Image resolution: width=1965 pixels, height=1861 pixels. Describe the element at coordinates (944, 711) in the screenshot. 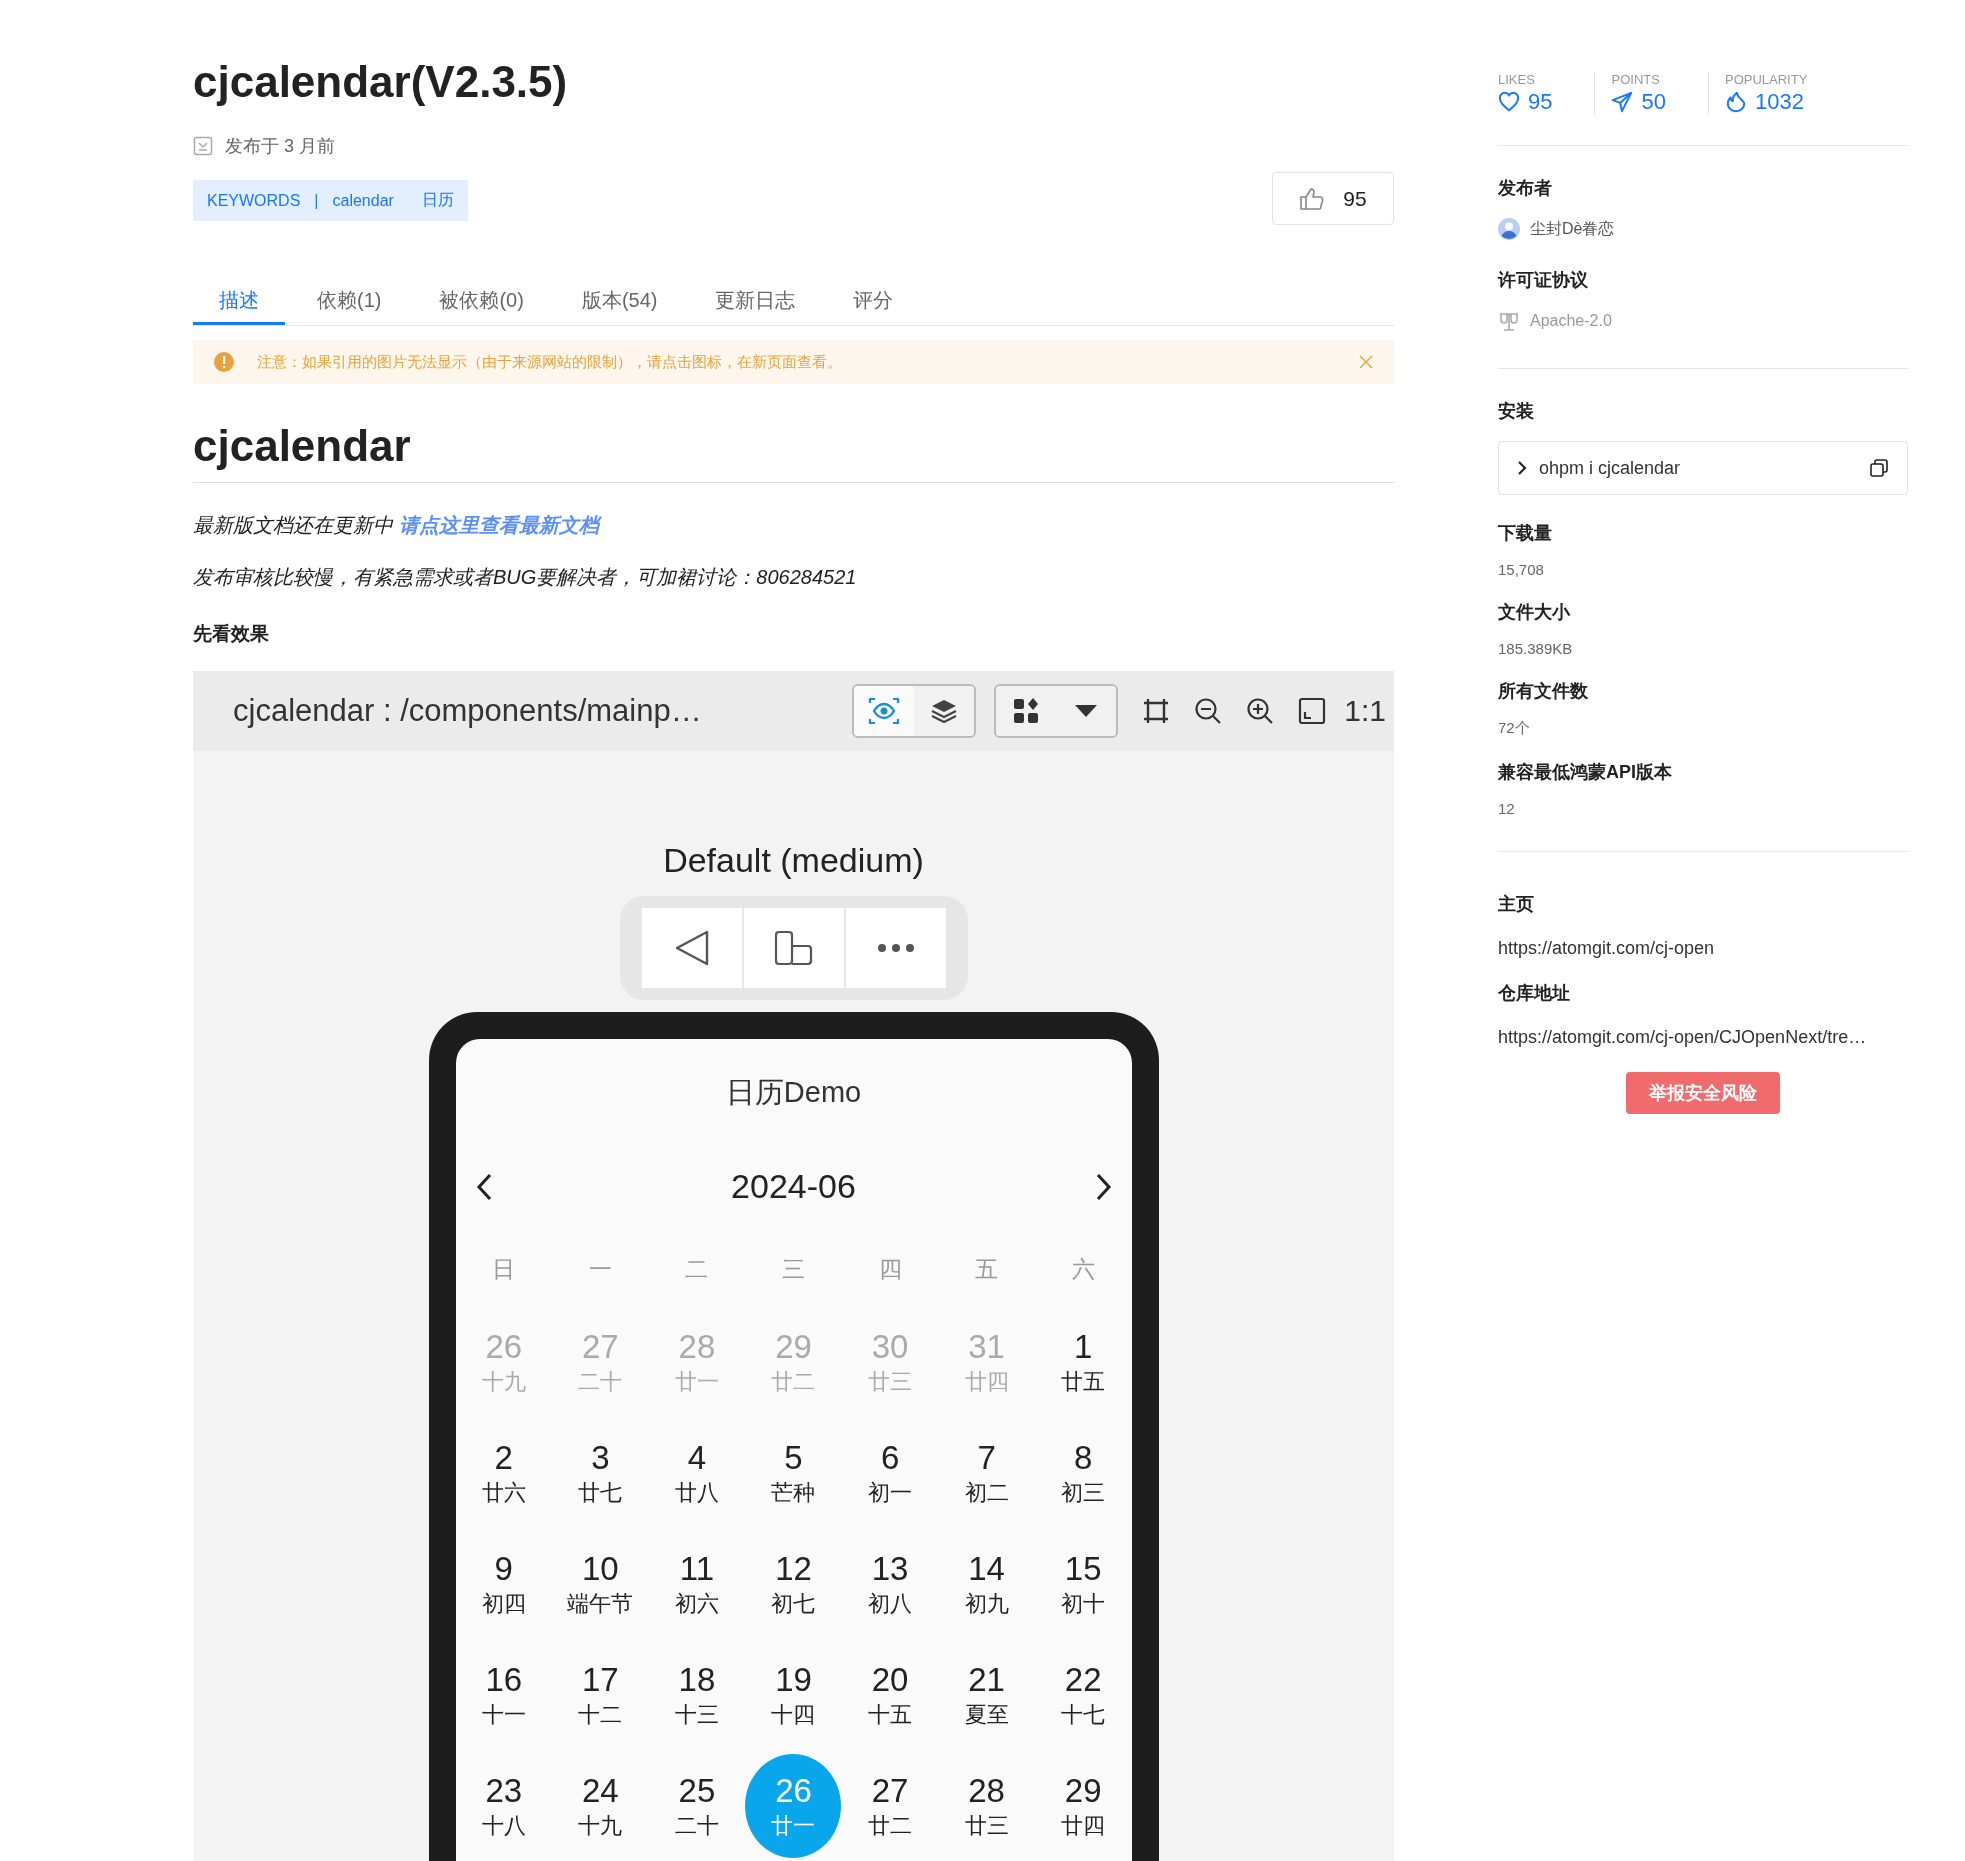

I see `layers-button` at that location.